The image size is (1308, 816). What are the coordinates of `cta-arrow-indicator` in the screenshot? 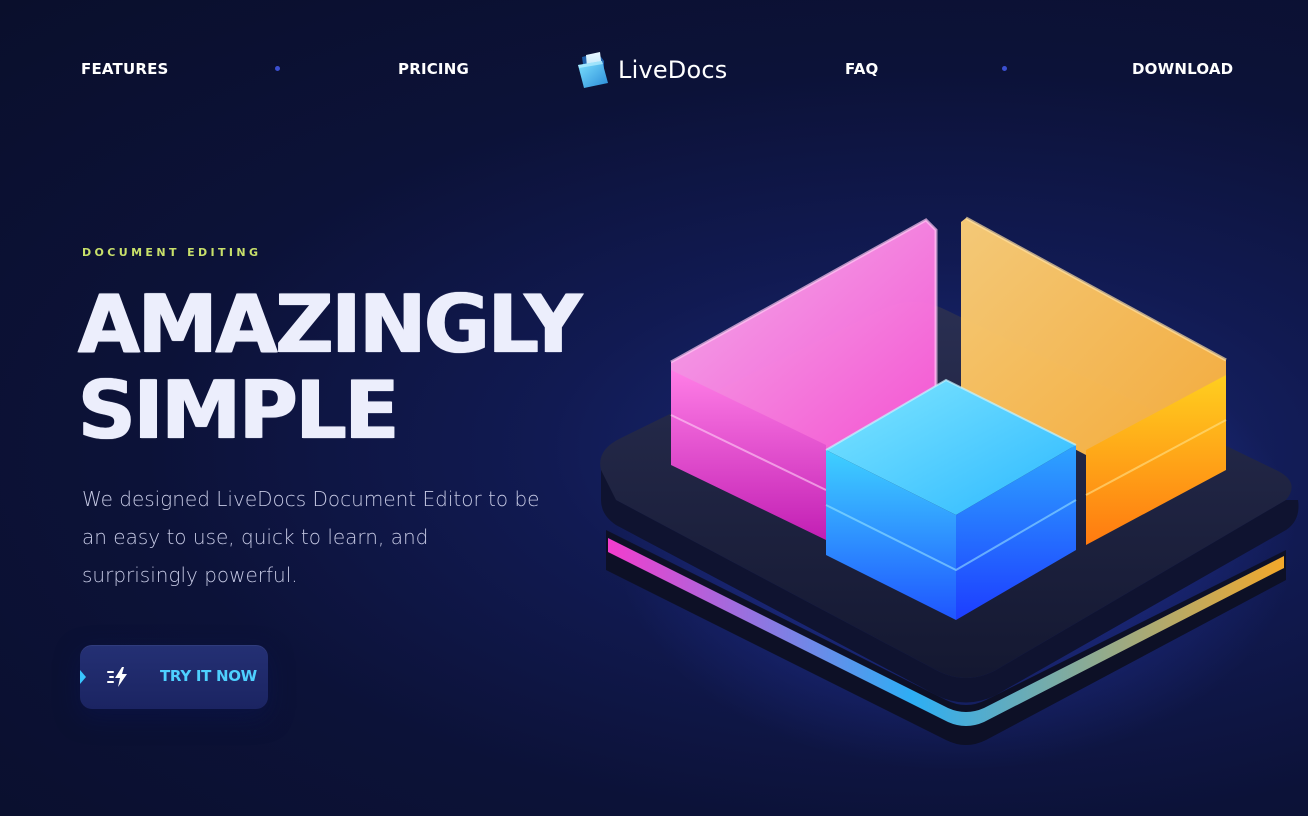 It's located at (83, 677).